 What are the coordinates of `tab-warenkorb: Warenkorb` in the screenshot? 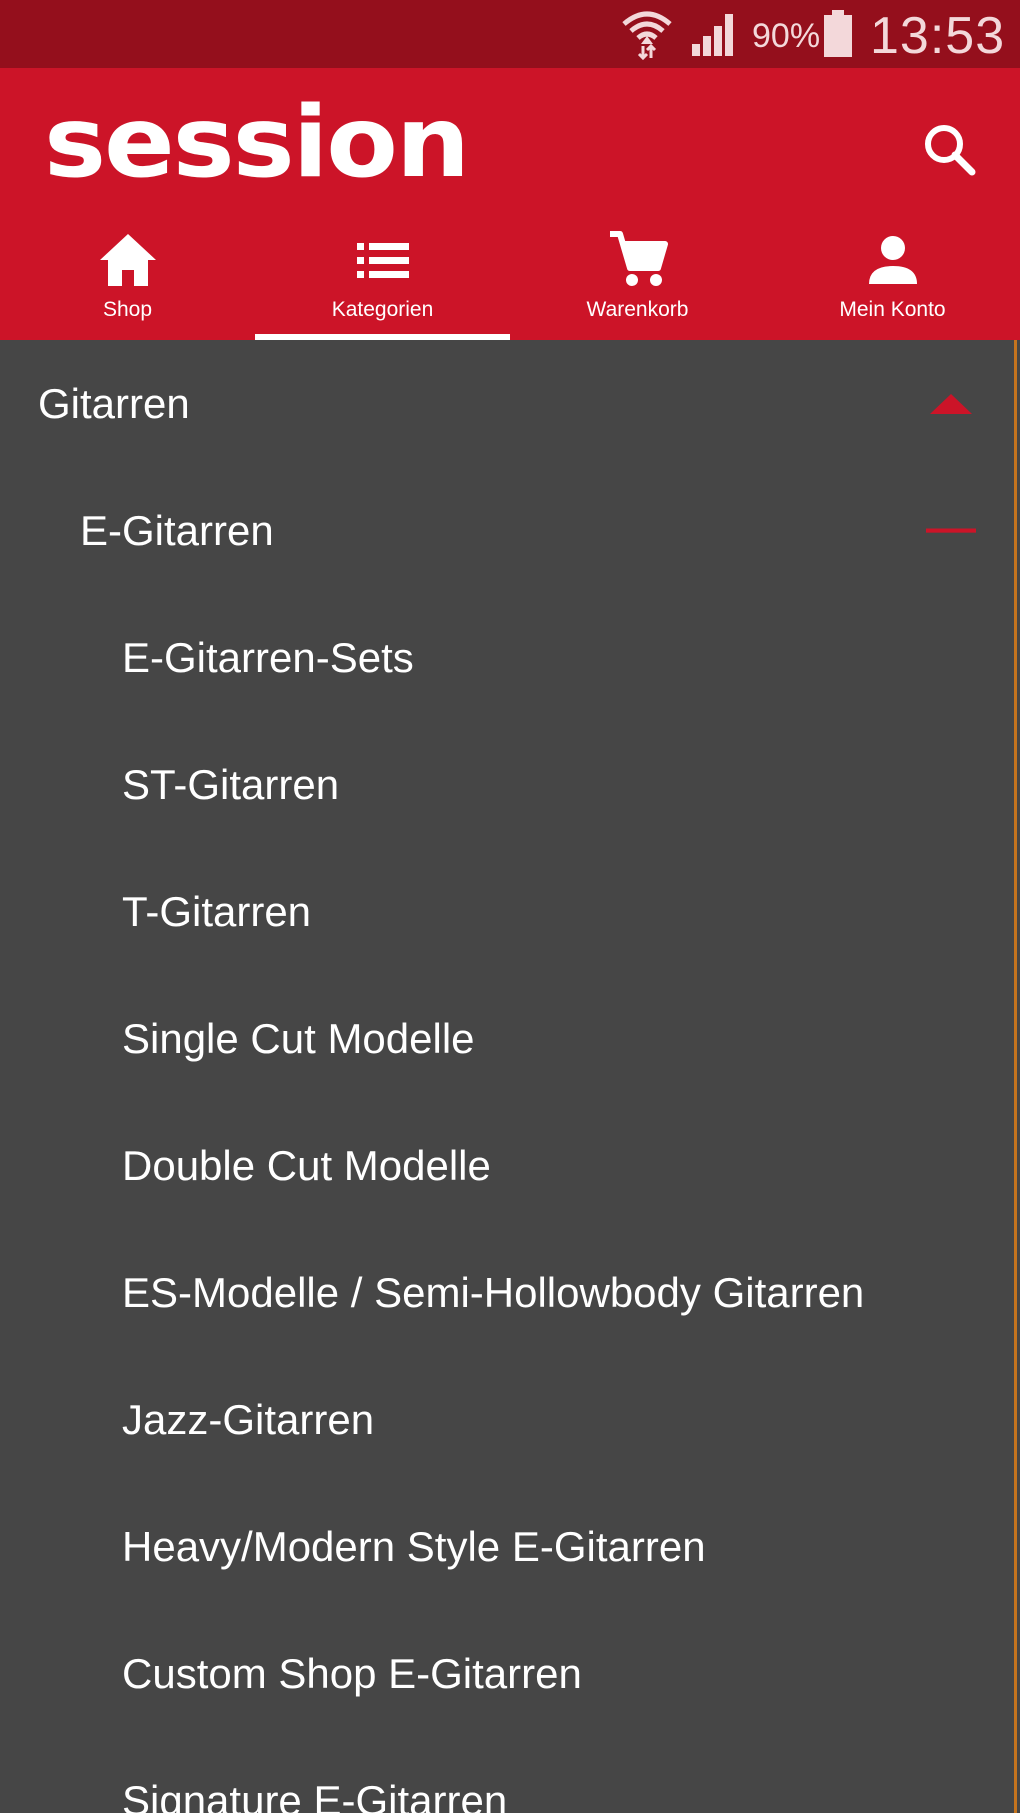 It's located at (637, 280).